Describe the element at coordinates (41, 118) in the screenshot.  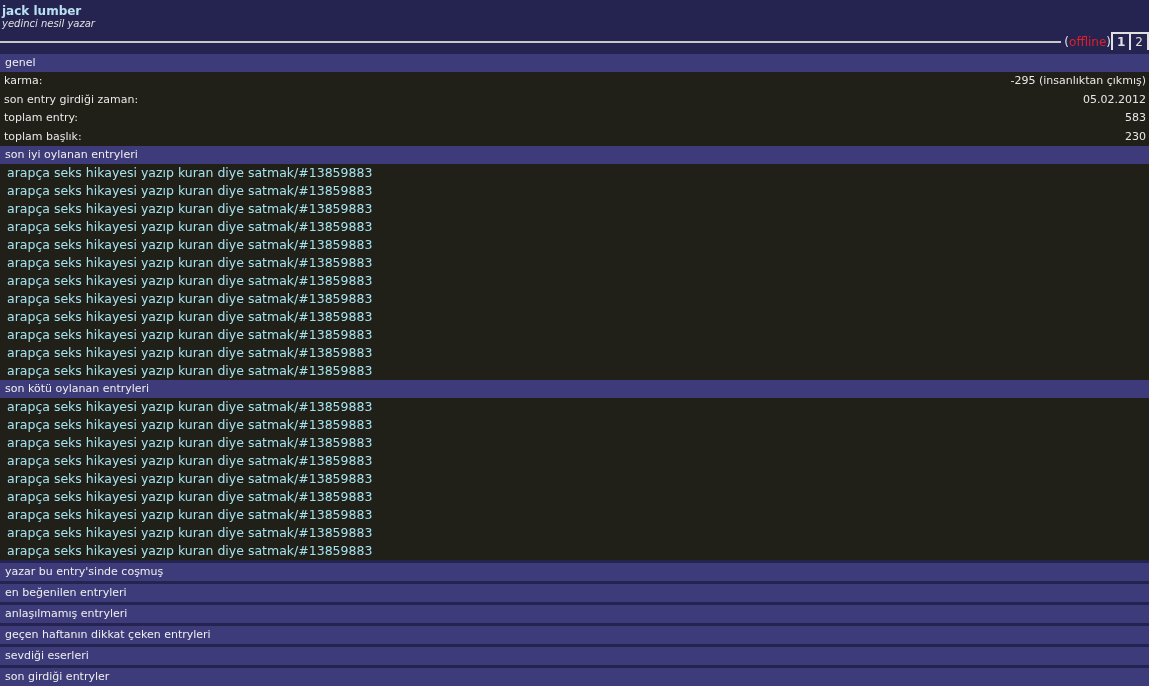
I see `stat-label: toplam entry:` at that location.